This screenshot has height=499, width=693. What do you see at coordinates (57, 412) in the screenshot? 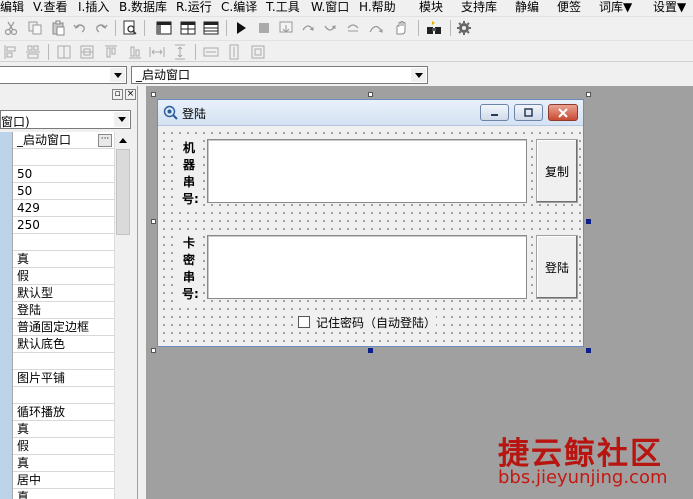
I see `property-row: 循环播放` at bounding box center [57, 412].